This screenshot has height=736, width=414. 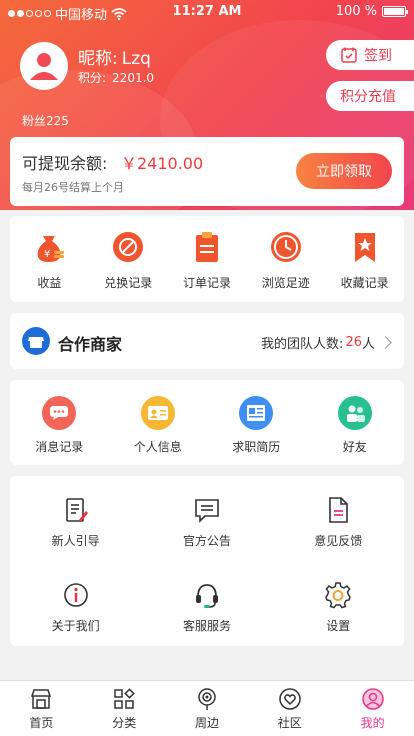 I want to click on clipboard-icon, so click(x=206, y=247).